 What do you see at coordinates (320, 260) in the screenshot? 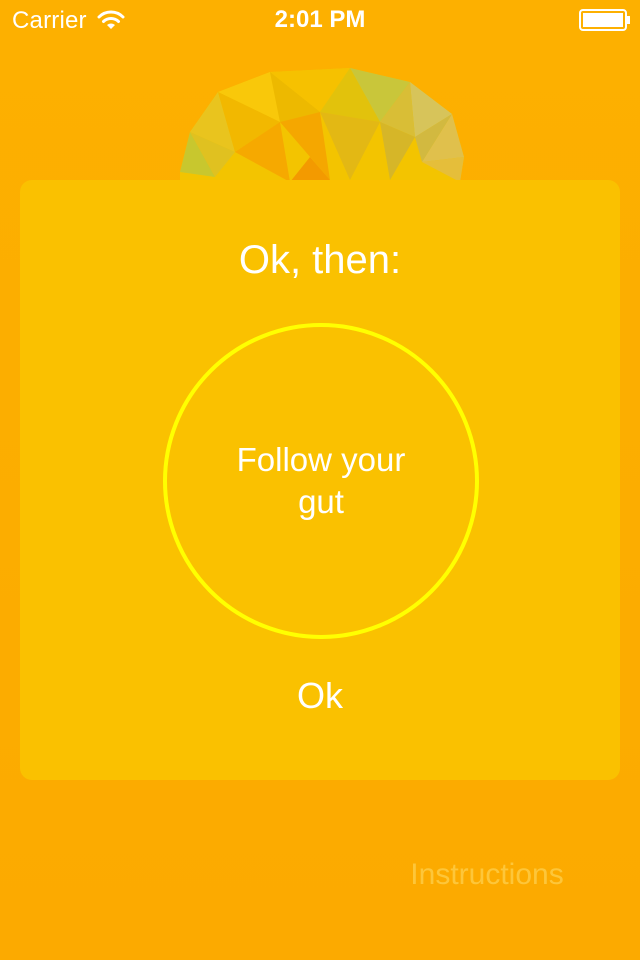
I see `dialog-title: Ok, then:` at bounding box center [320, 260].